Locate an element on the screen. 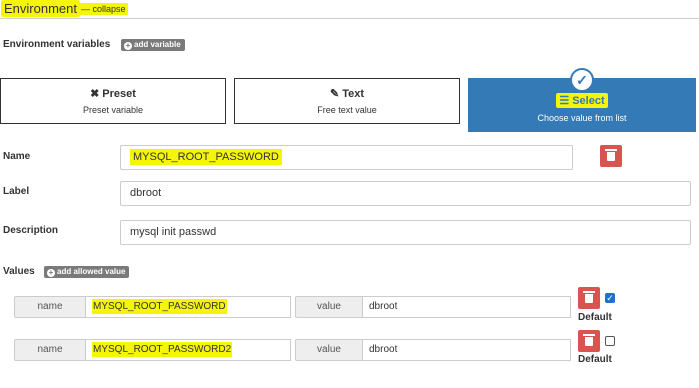 This screenshot has height=388, width=699. value-row-1-default-label: Default is located at coordinates (595, 317).